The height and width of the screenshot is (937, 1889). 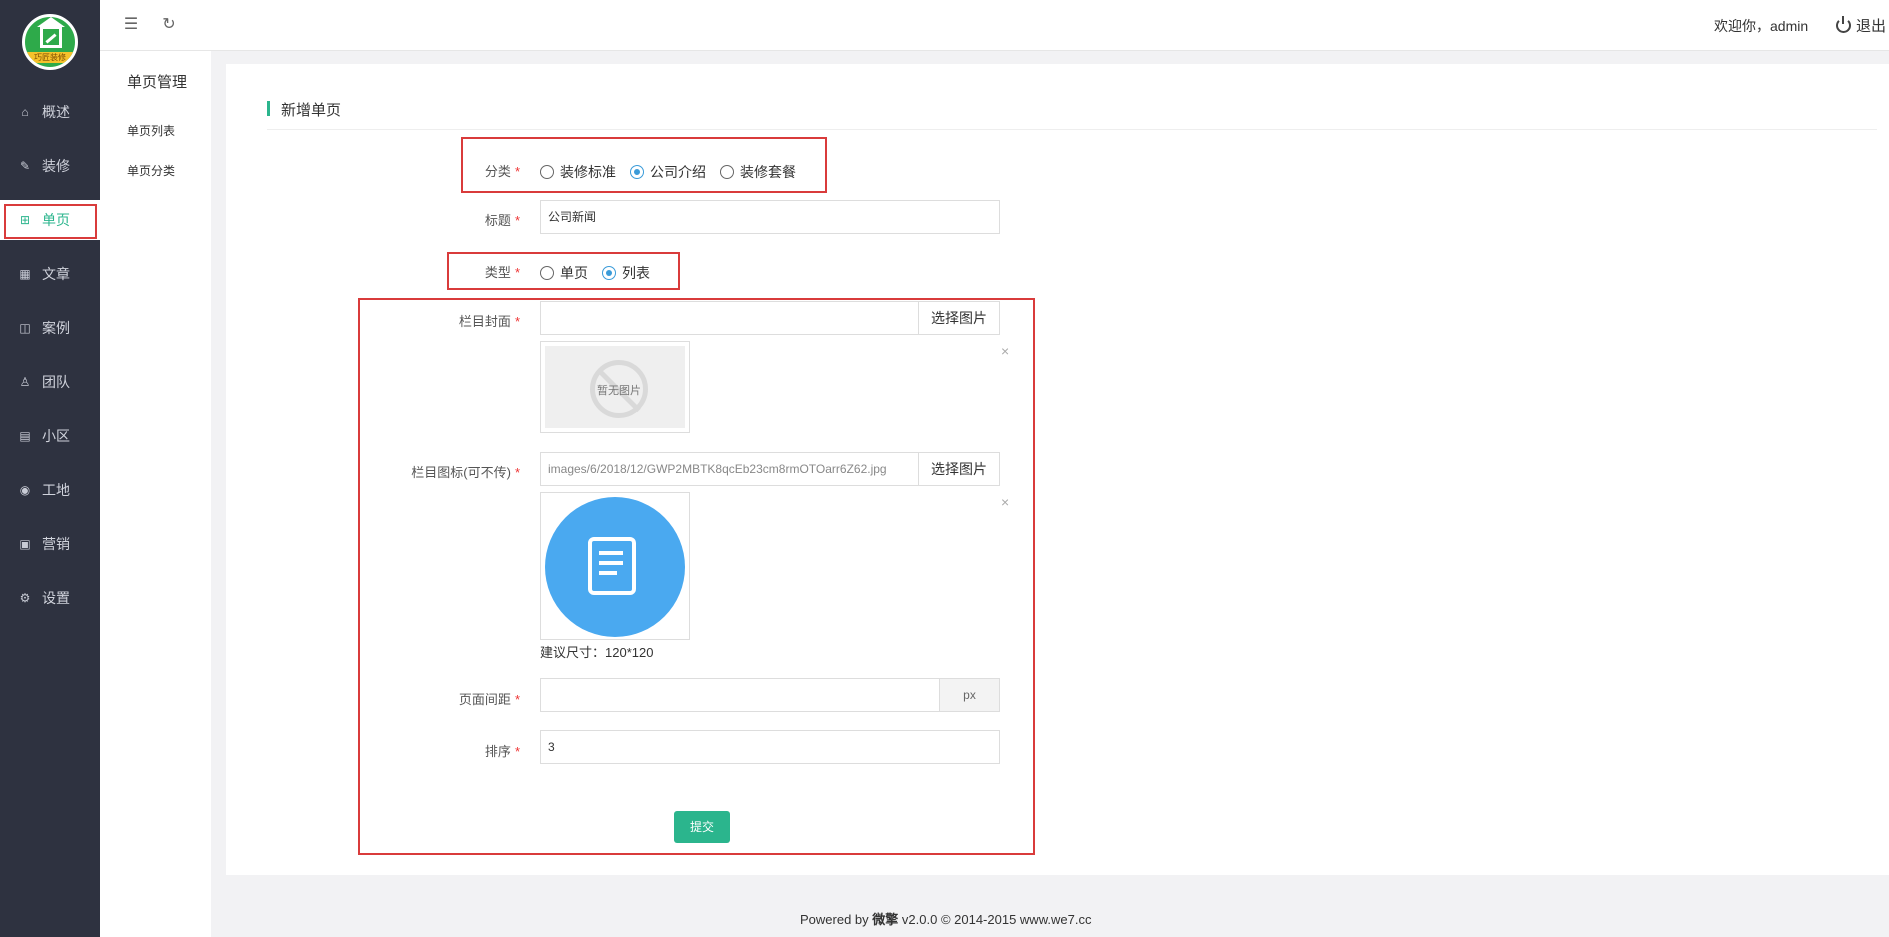 What do you see at coordinates (563, 271) in the screenshot?
I see `highlight-box-type` at bounding box center [563, 271].